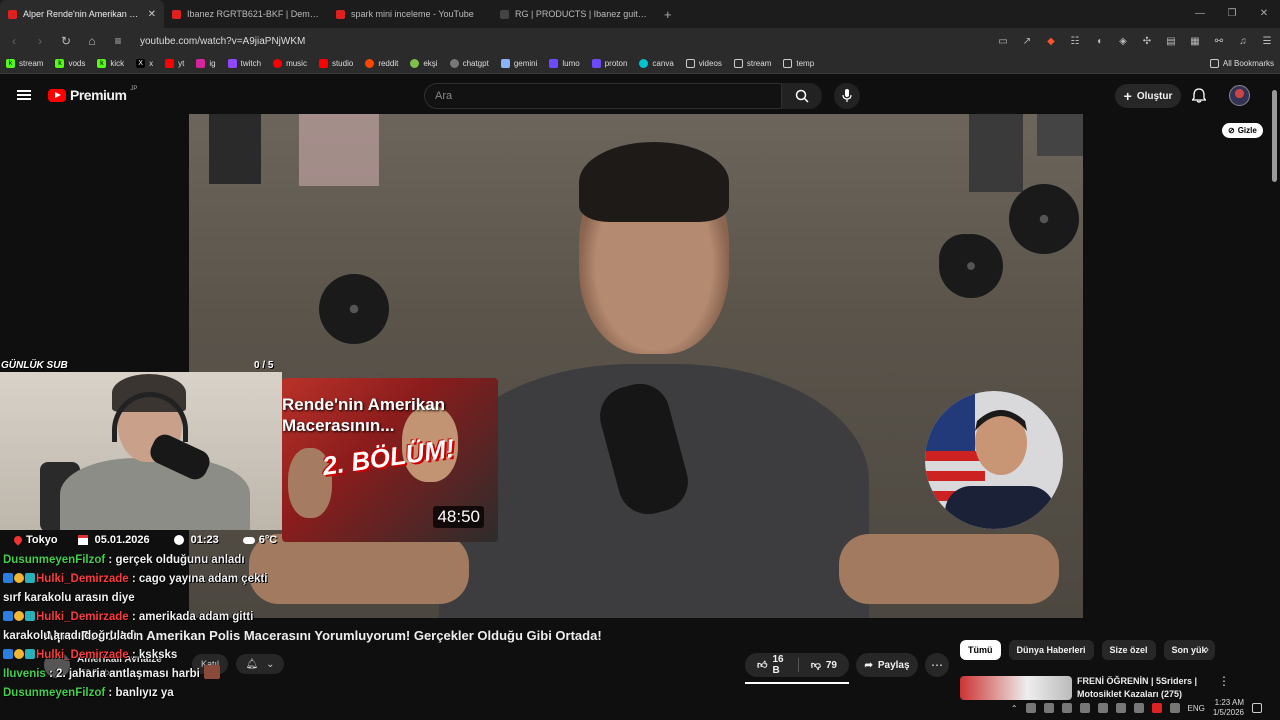 The height and width of the screenshot is (720, 1280). Describe the element at coordinates (82, 14) in the screenshot. I see `tab-alper-rende: Alper Rende'nin Amerikan Polis ✕` at that location.